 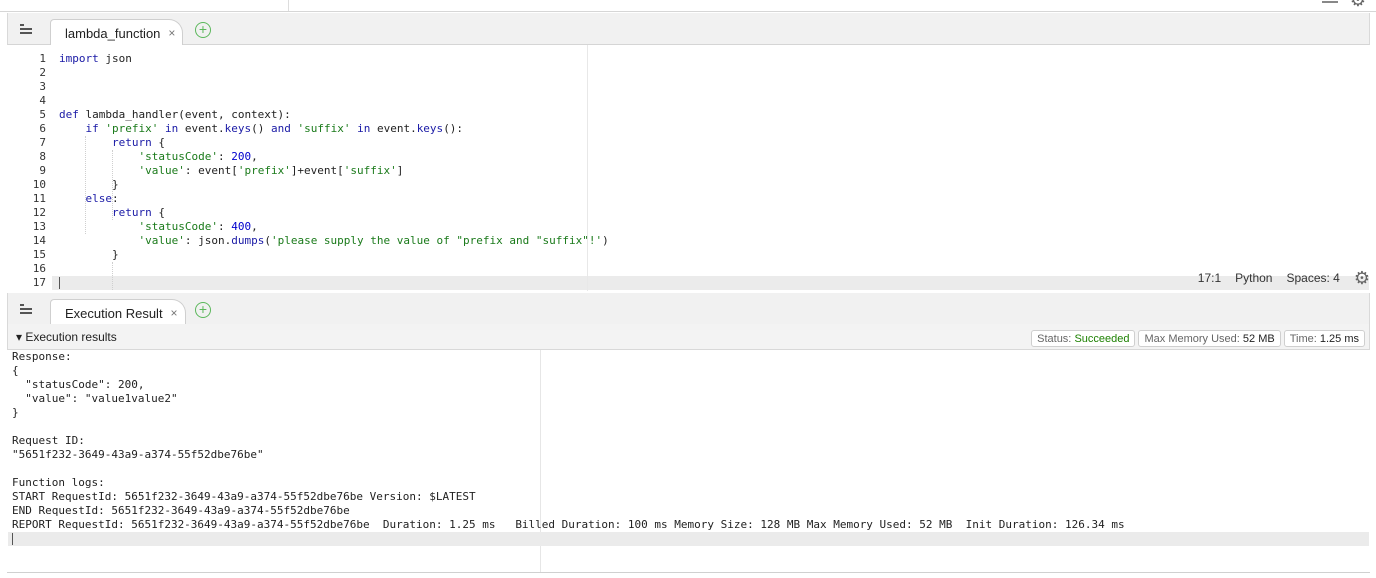 I want to click on output-line: "value": "value1value2", so click(x=95, y=398).